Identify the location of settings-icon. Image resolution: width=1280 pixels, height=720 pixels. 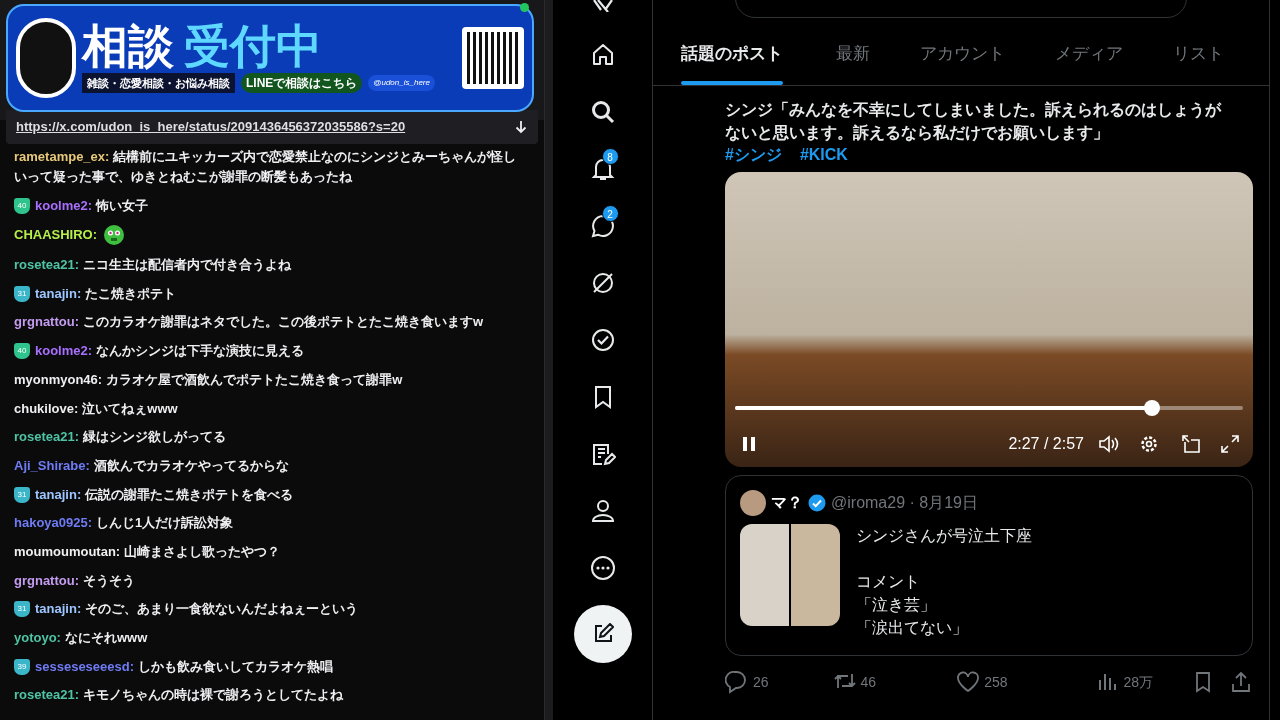
(1149, 444).